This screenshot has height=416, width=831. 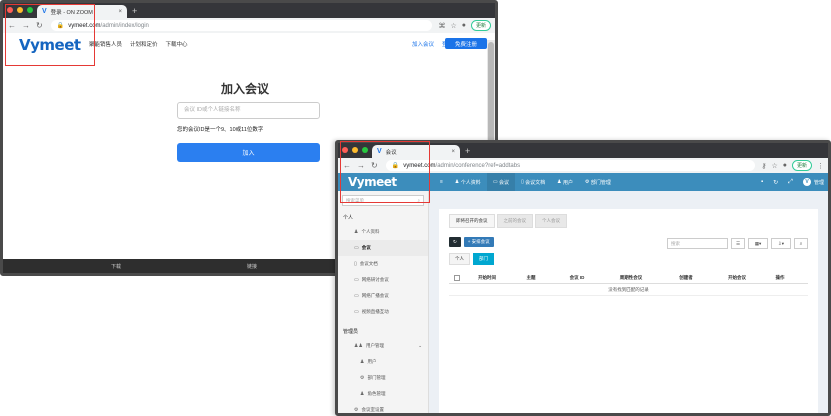 What do you see at coordinates (177, 44) in the screenshot?
I see `nav-link-download: 下载中心` at bounding box center [177, 44].